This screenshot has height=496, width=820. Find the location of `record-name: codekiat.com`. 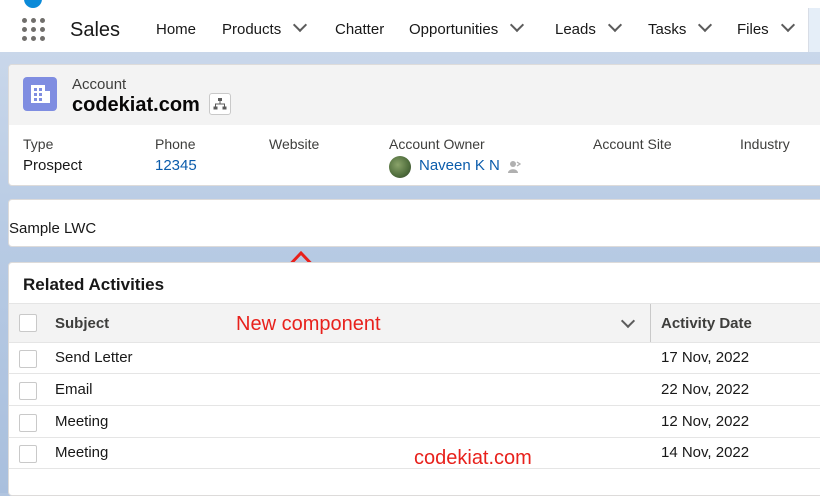

record-name: codekiat.com is located at coordinates (136, 105).